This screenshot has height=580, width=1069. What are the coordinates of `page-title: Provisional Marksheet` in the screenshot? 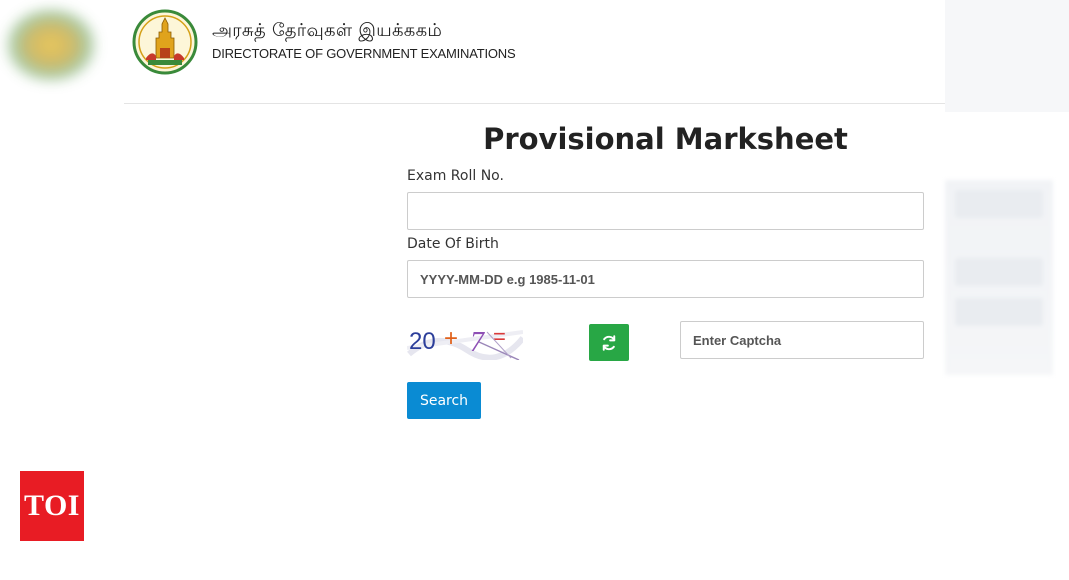 It's located at (665, 139).